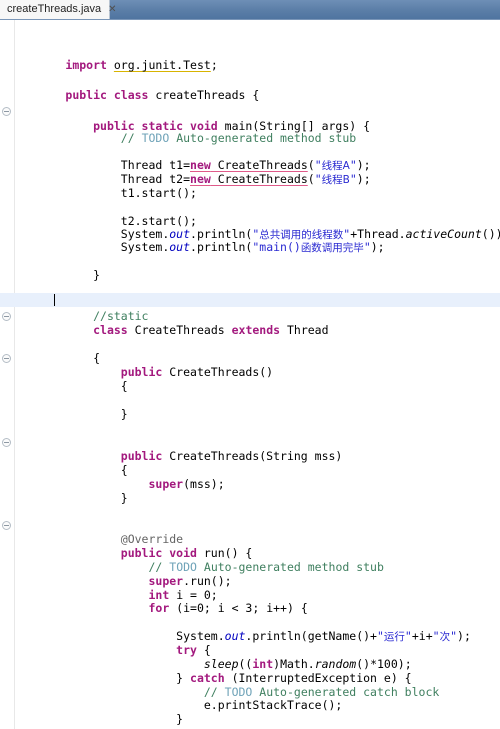 This screenshot has height=729, width=500. Describe the element at coordinates (250, 309) in the screenshot. I see `code-line-commented-static: //static` at that location.